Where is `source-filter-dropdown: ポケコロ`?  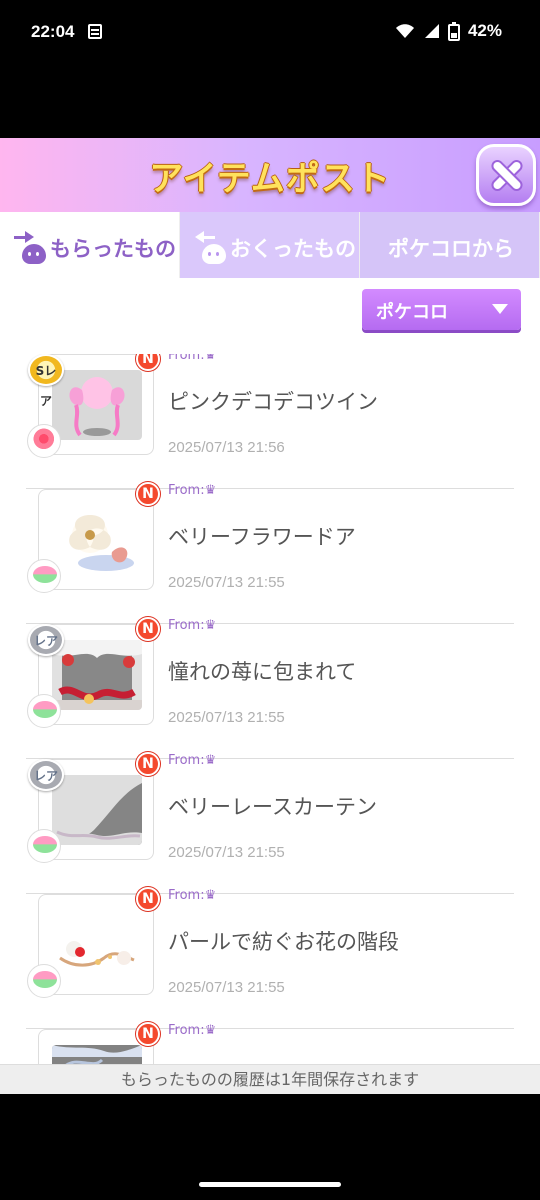
source-filter-dropdown: ポケコロ is located at coordinates (441, 309).